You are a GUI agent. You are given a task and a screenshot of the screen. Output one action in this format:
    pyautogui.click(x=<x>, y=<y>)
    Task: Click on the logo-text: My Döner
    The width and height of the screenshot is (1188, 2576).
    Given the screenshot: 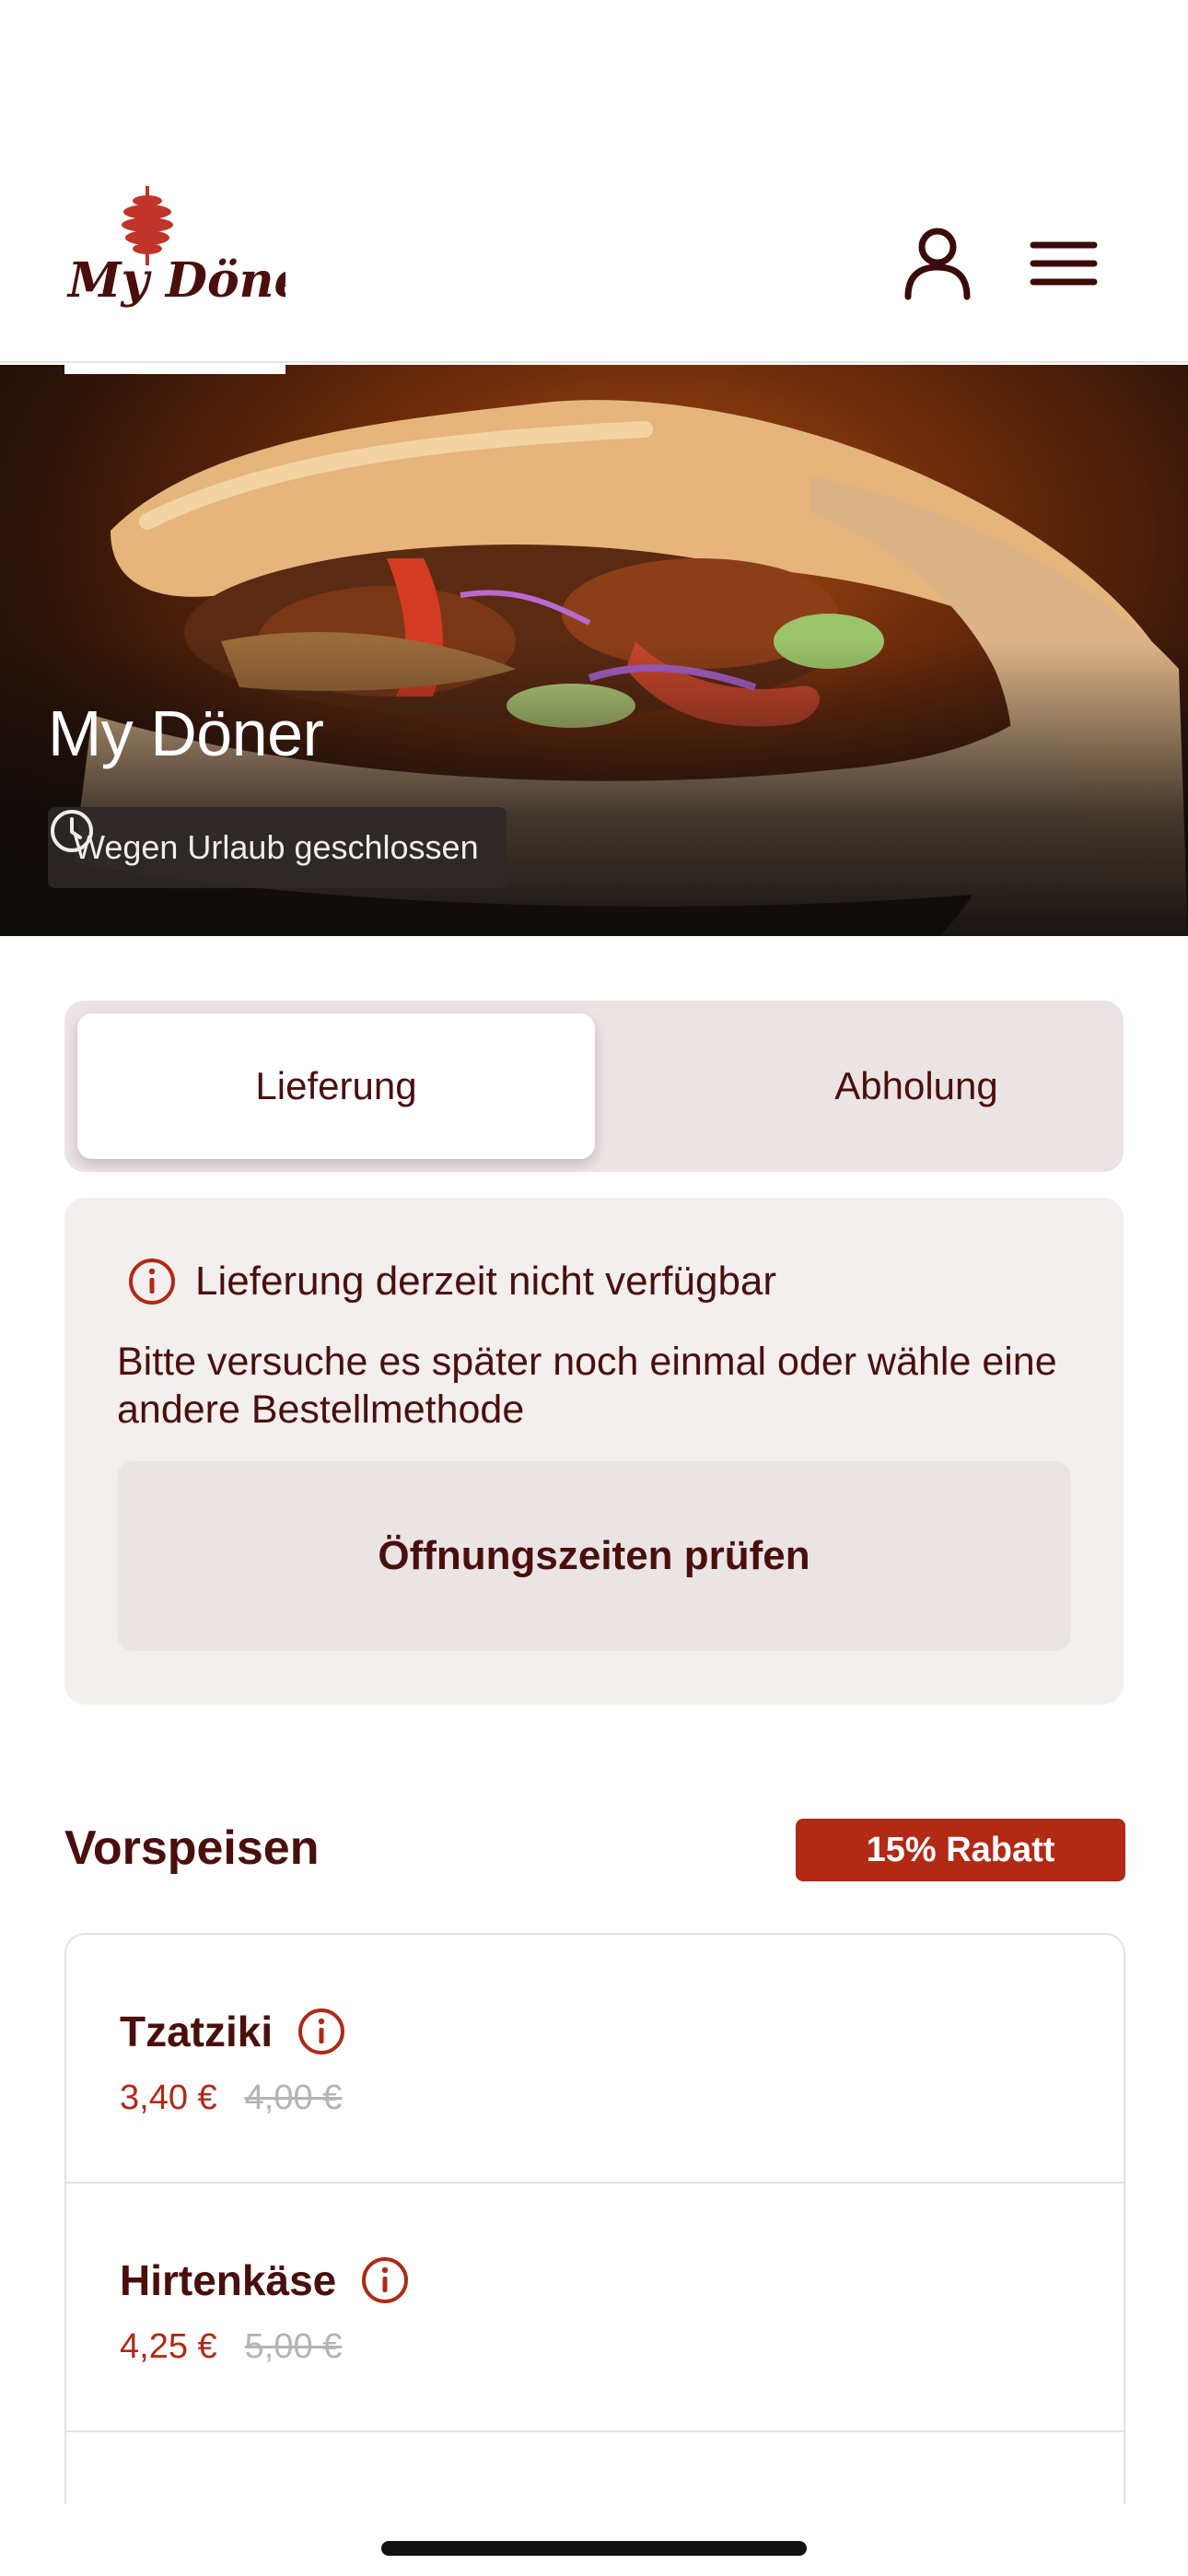 What is the action you would take?
    pyautogui.click(x=175, y=280)
    